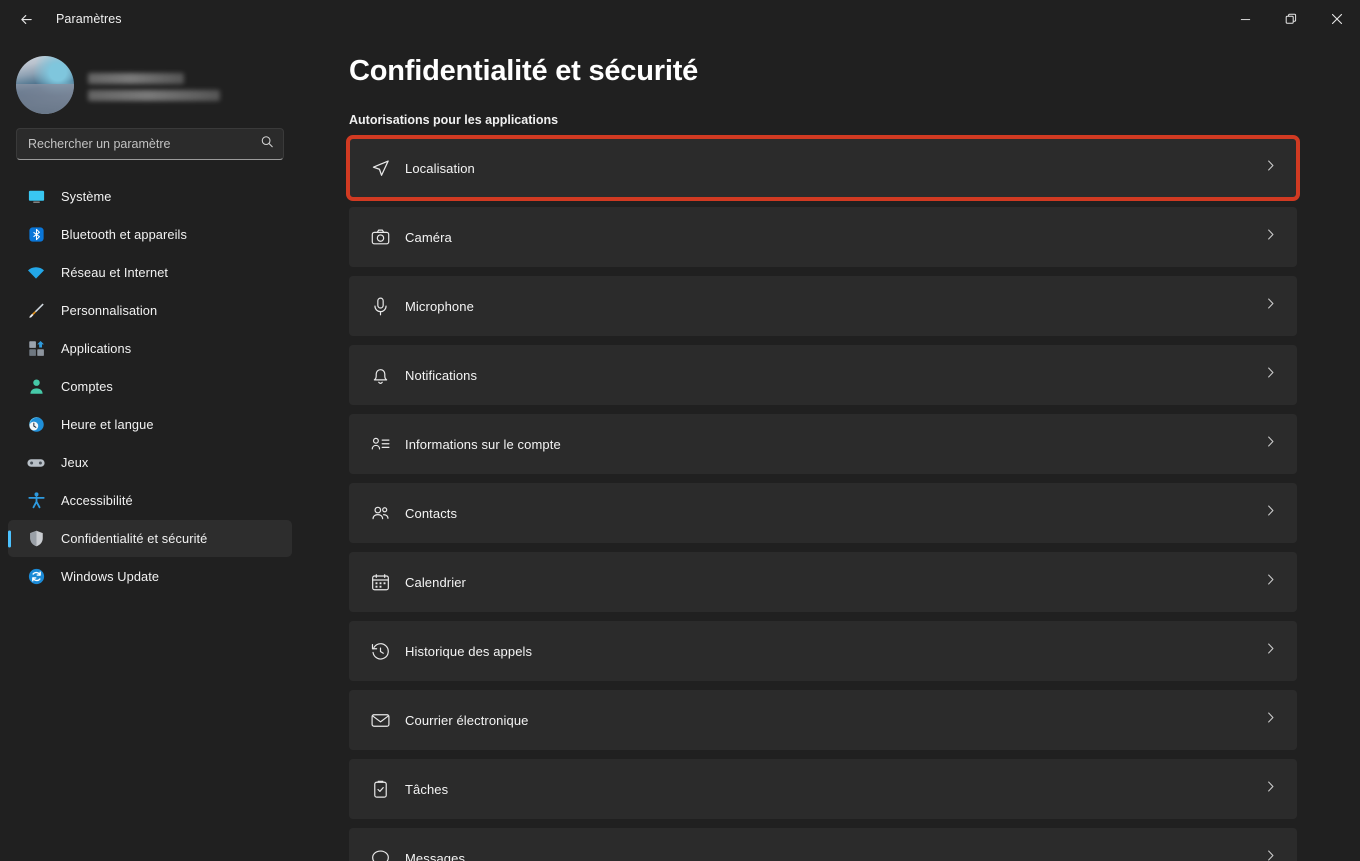 The image size is (1360, 861). I want to click on sidebar-item-confidentialite-securite: Confidentialité et sécurité, so click(150, 538).